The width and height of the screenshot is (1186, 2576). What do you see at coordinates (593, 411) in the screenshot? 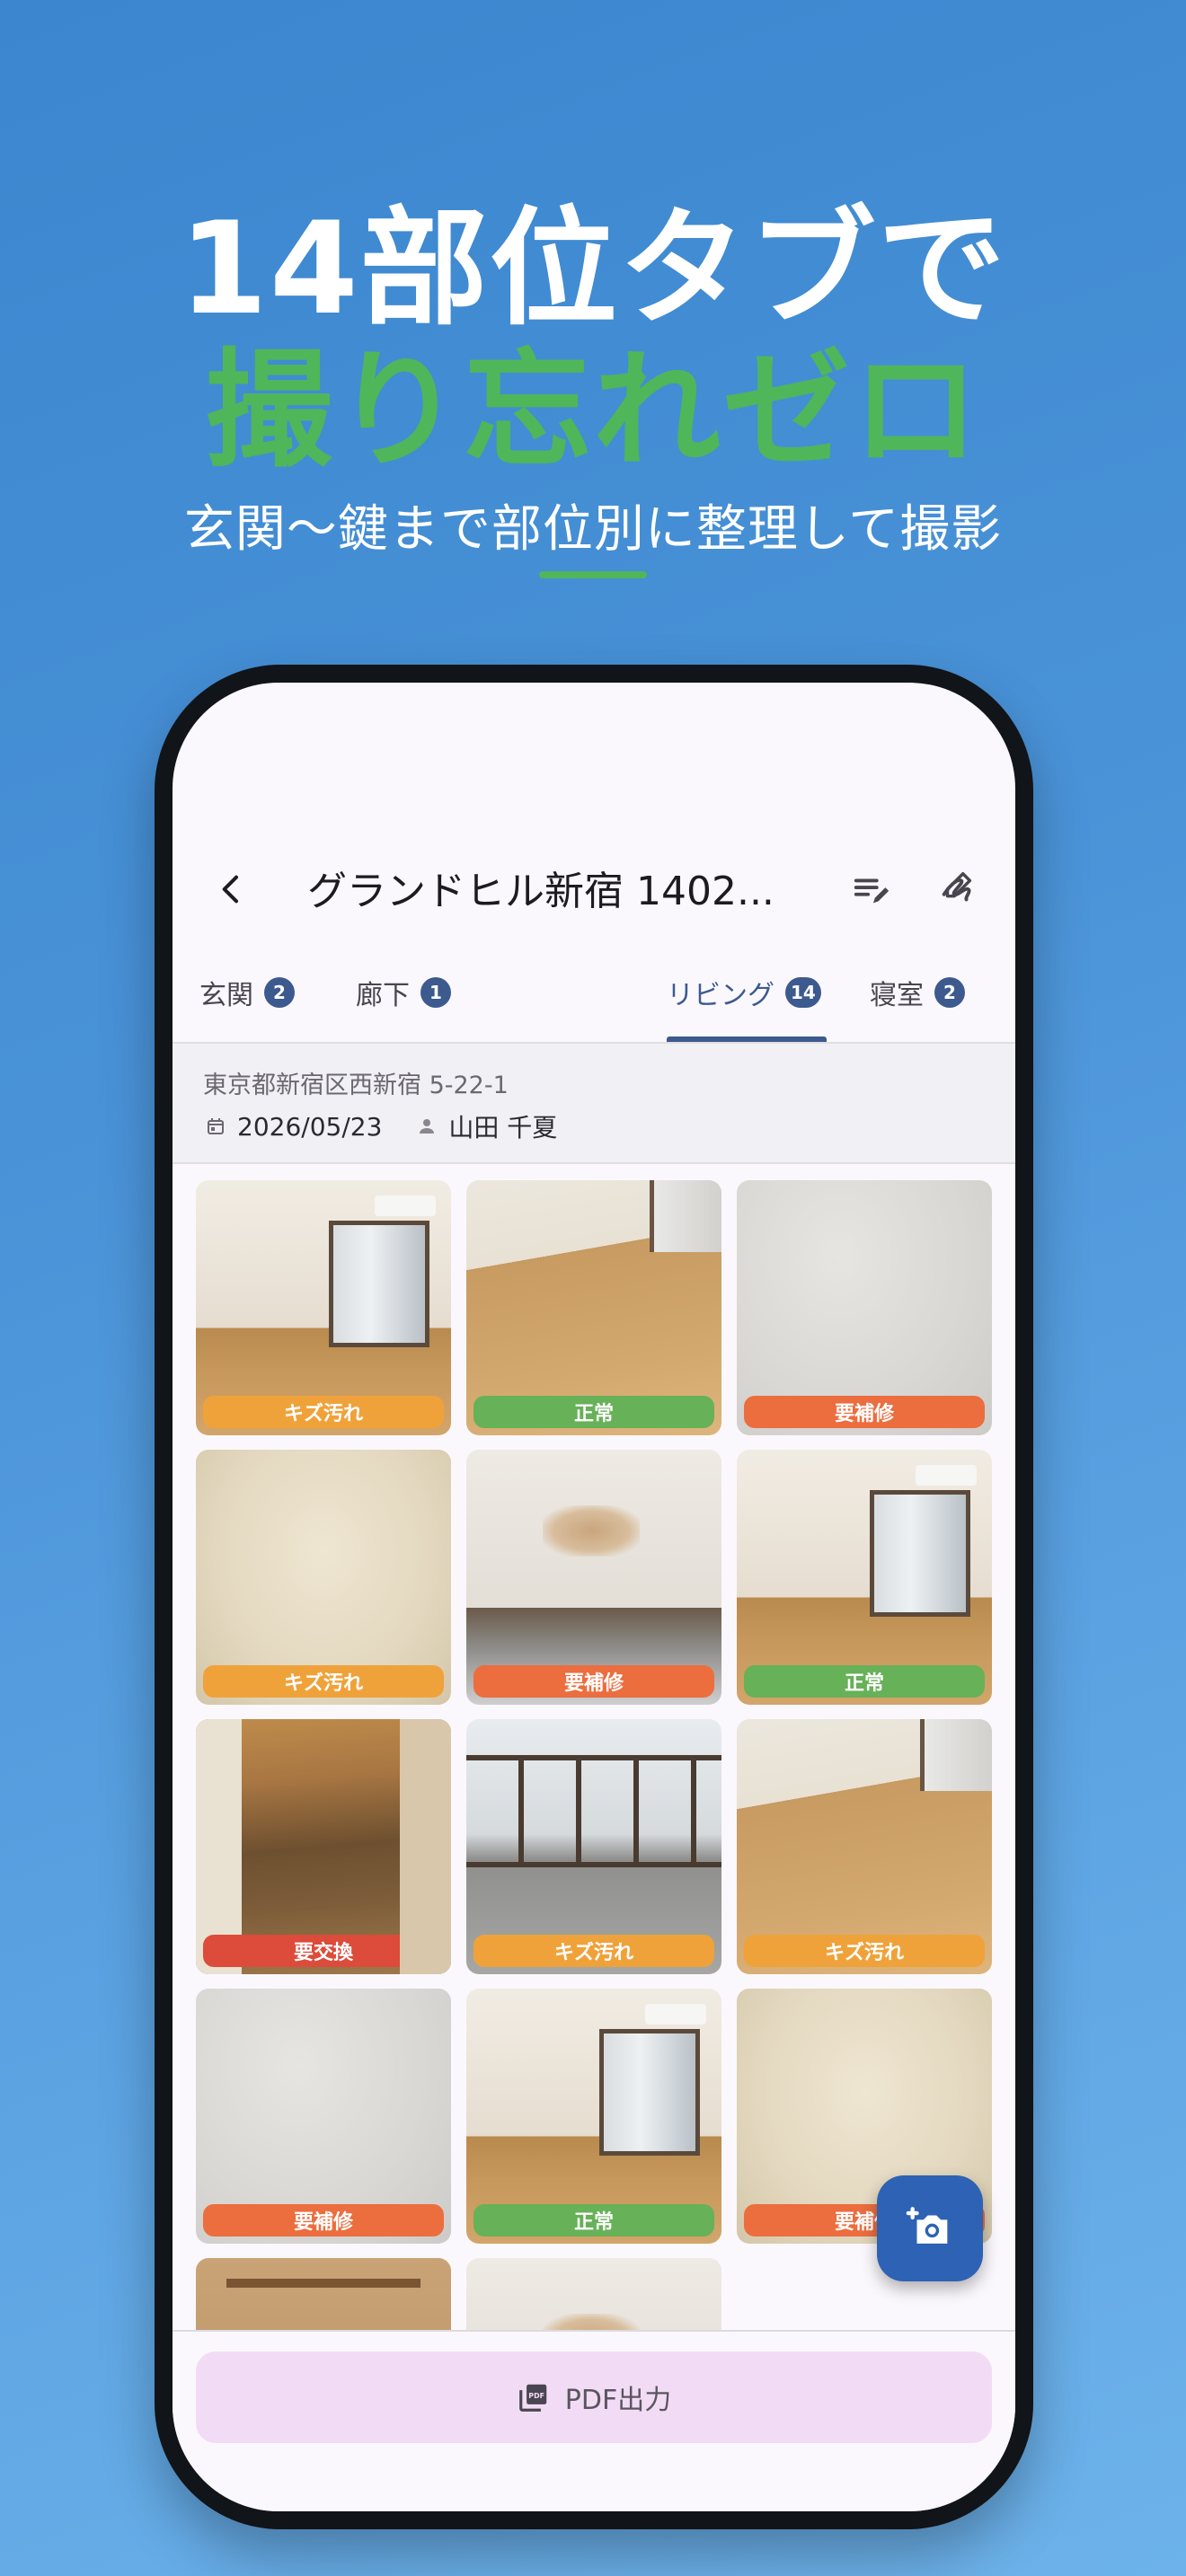
I see `promo-headline-line2: 撮り忘れゼロ` at bounding box center [593, 411].